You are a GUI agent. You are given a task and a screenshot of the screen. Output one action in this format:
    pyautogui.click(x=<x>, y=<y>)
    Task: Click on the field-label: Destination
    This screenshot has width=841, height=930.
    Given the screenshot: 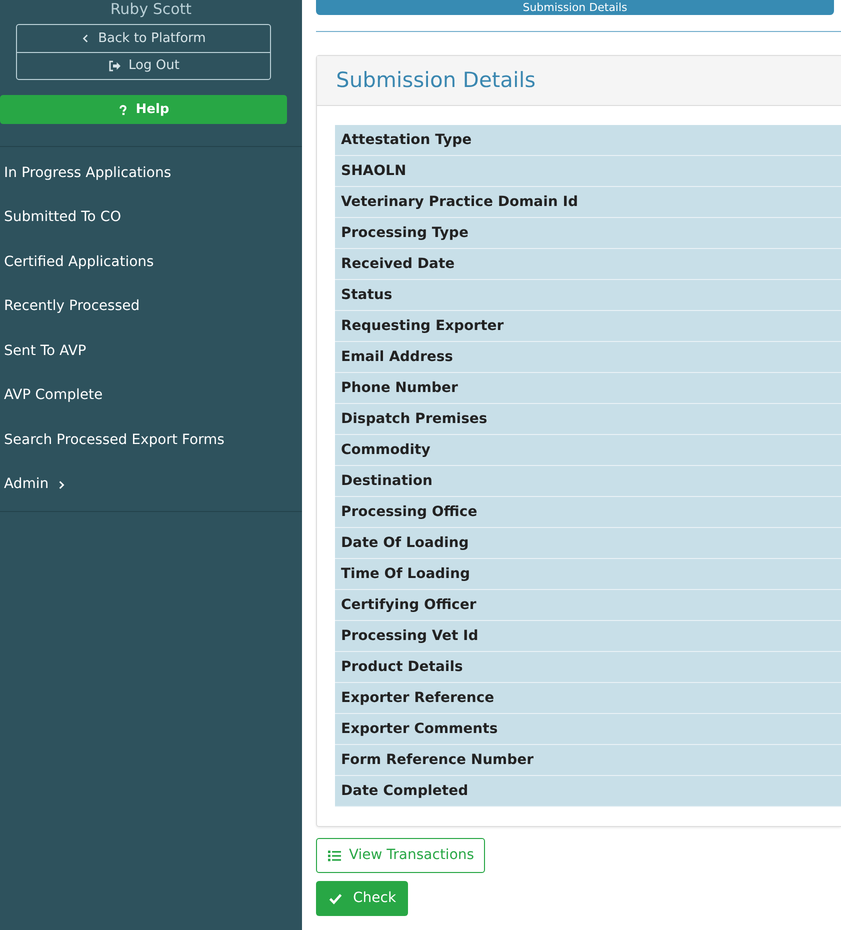 What is the action you would take?
    pyautogui.click(x=588, y=481)
    